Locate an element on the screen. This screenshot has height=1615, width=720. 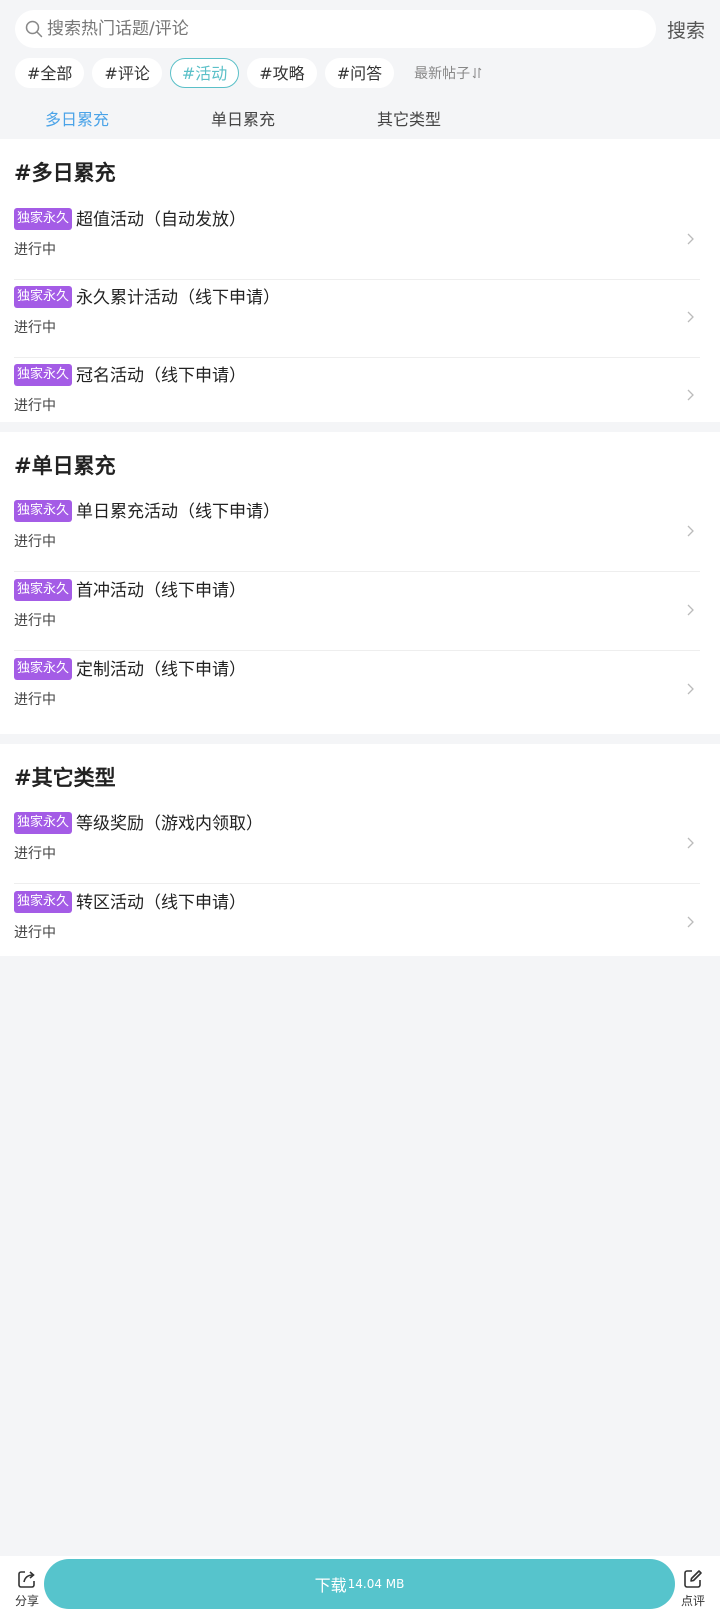
share-button: 分享 is located at coordinates (27, 1588).